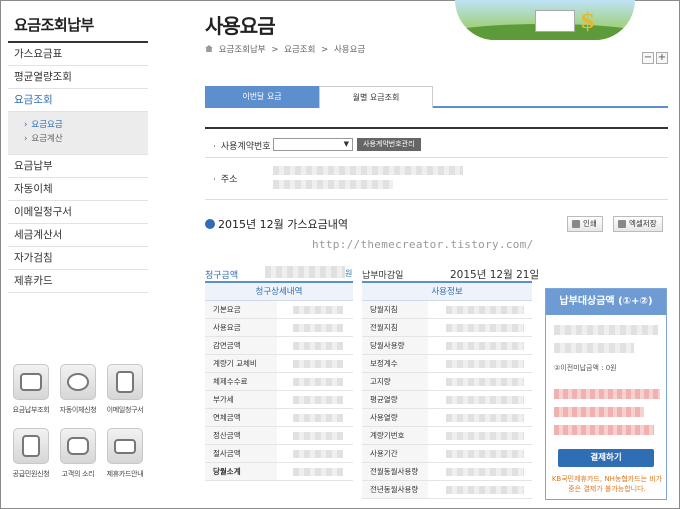 The image size is (680, 509). Describe the element at coordinates (125, 389) in the screenshot. I see `quick-email-bill: 이메일청구서` at that location.